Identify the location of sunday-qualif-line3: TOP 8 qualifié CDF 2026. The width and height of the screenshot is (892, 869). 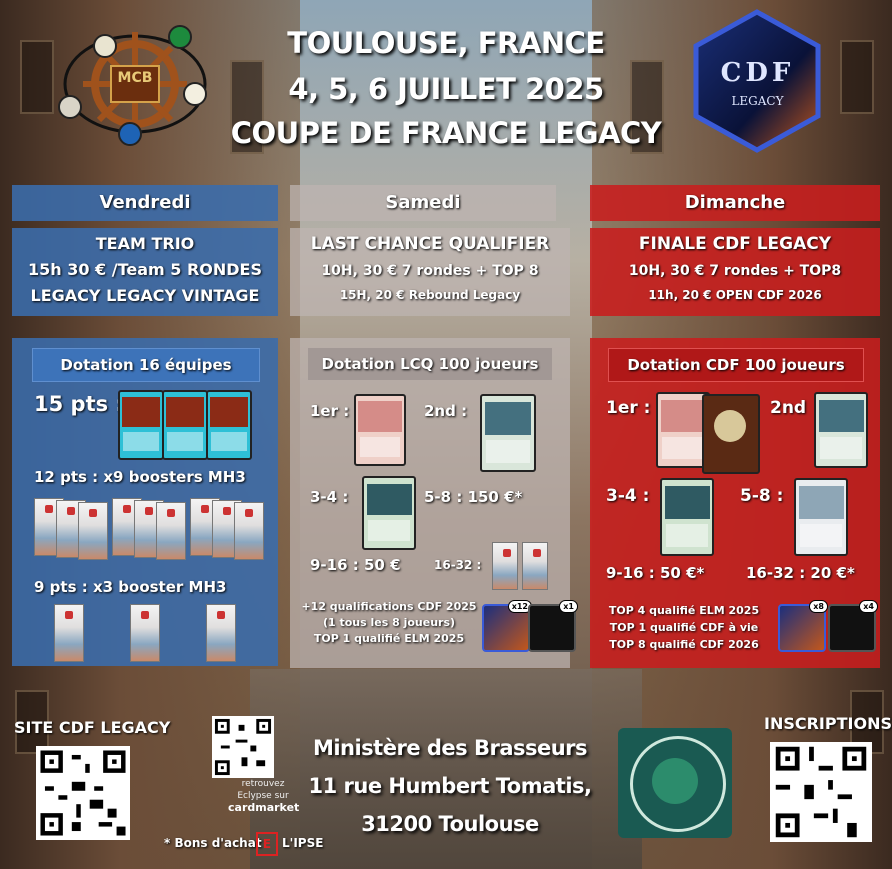
(684, 644).